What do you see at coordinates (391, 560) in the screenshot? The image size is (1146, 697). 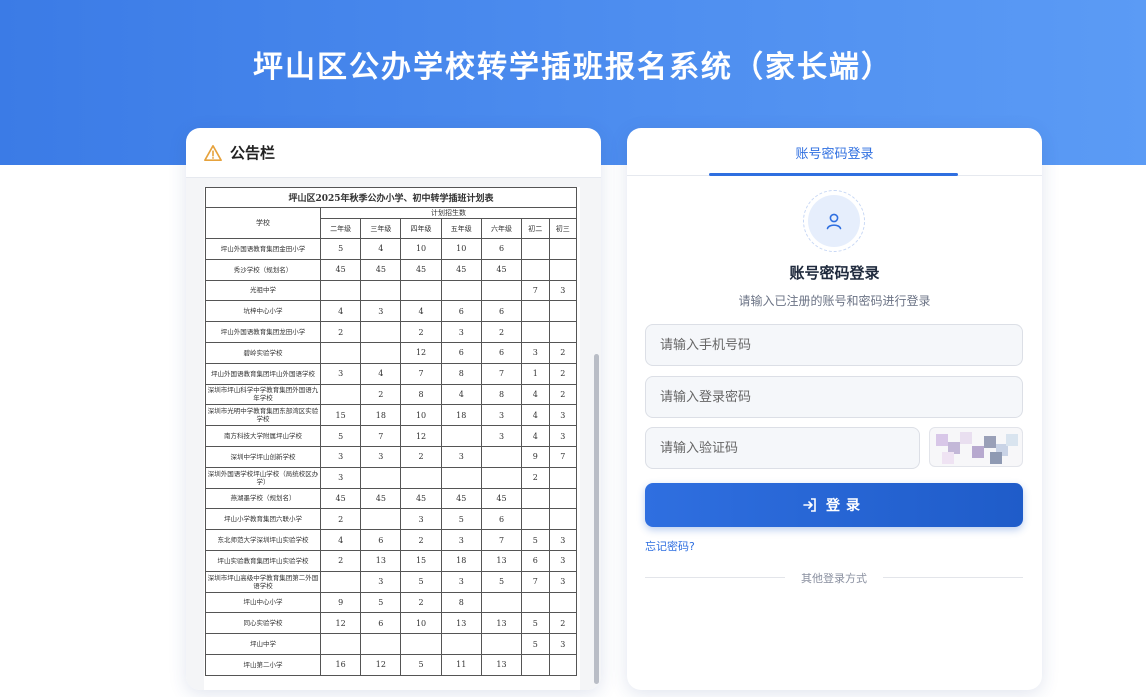 I see `table-row: 坪山实验教育集团坪山实验学校 2 13 15 18 13 6 3` at bounding box center [391, 560].